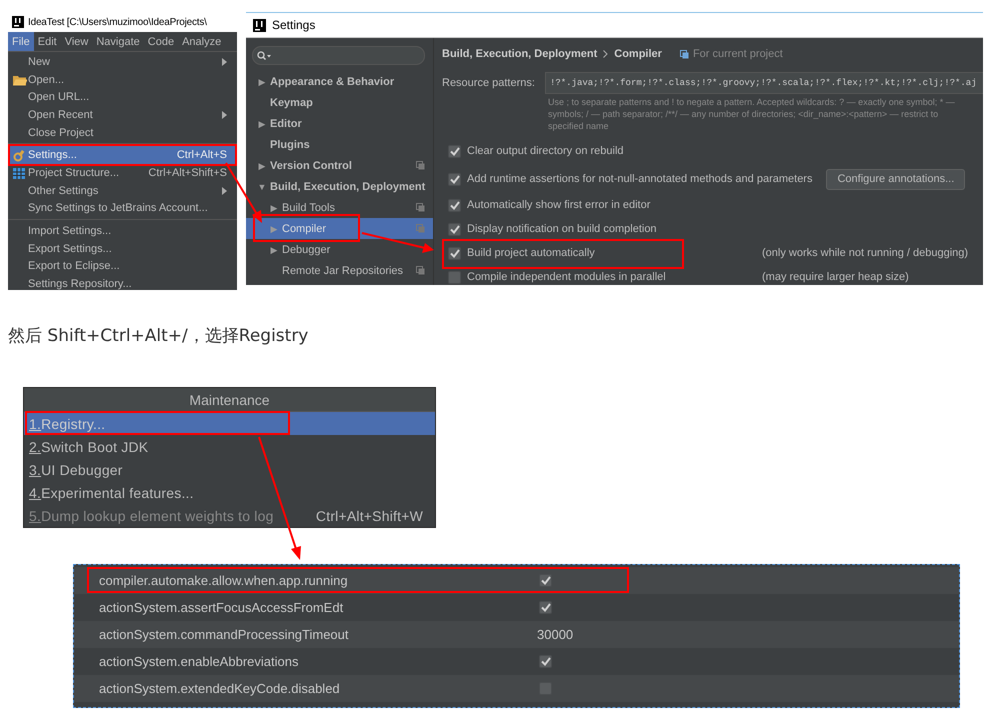 This screenshot has height=711, width=993. I want to click on expand-toggle-icon: ▼, so click(262, 187).